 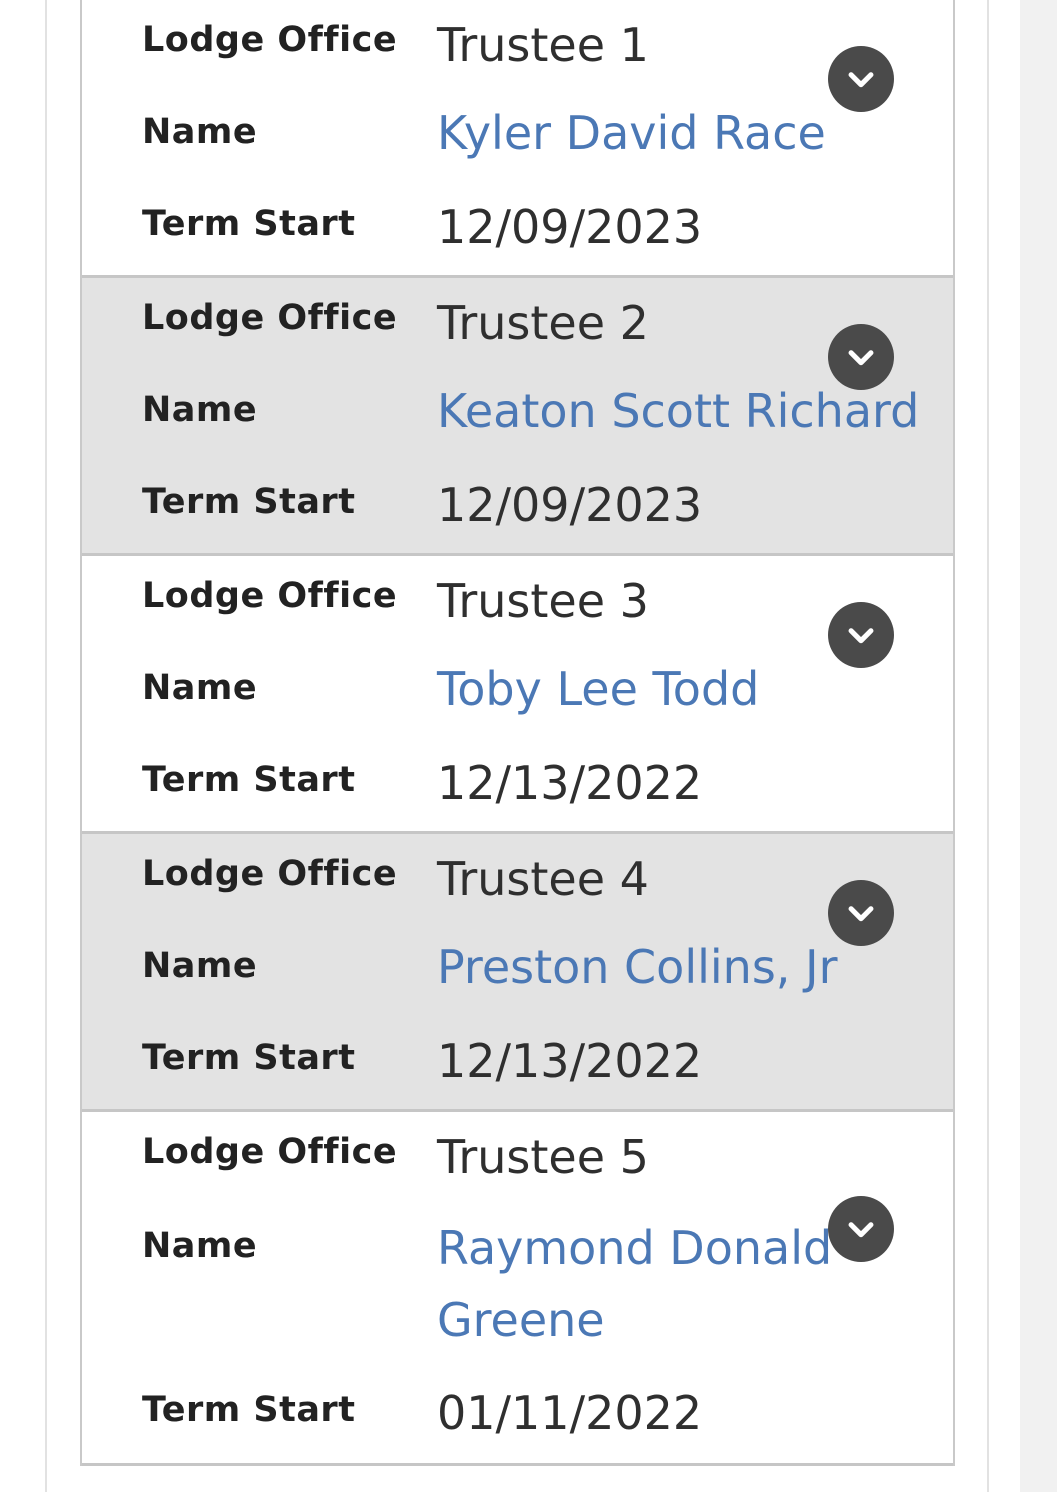 I want to click on lodge-office-value: Trustee 2, so click(x=543, y=323).